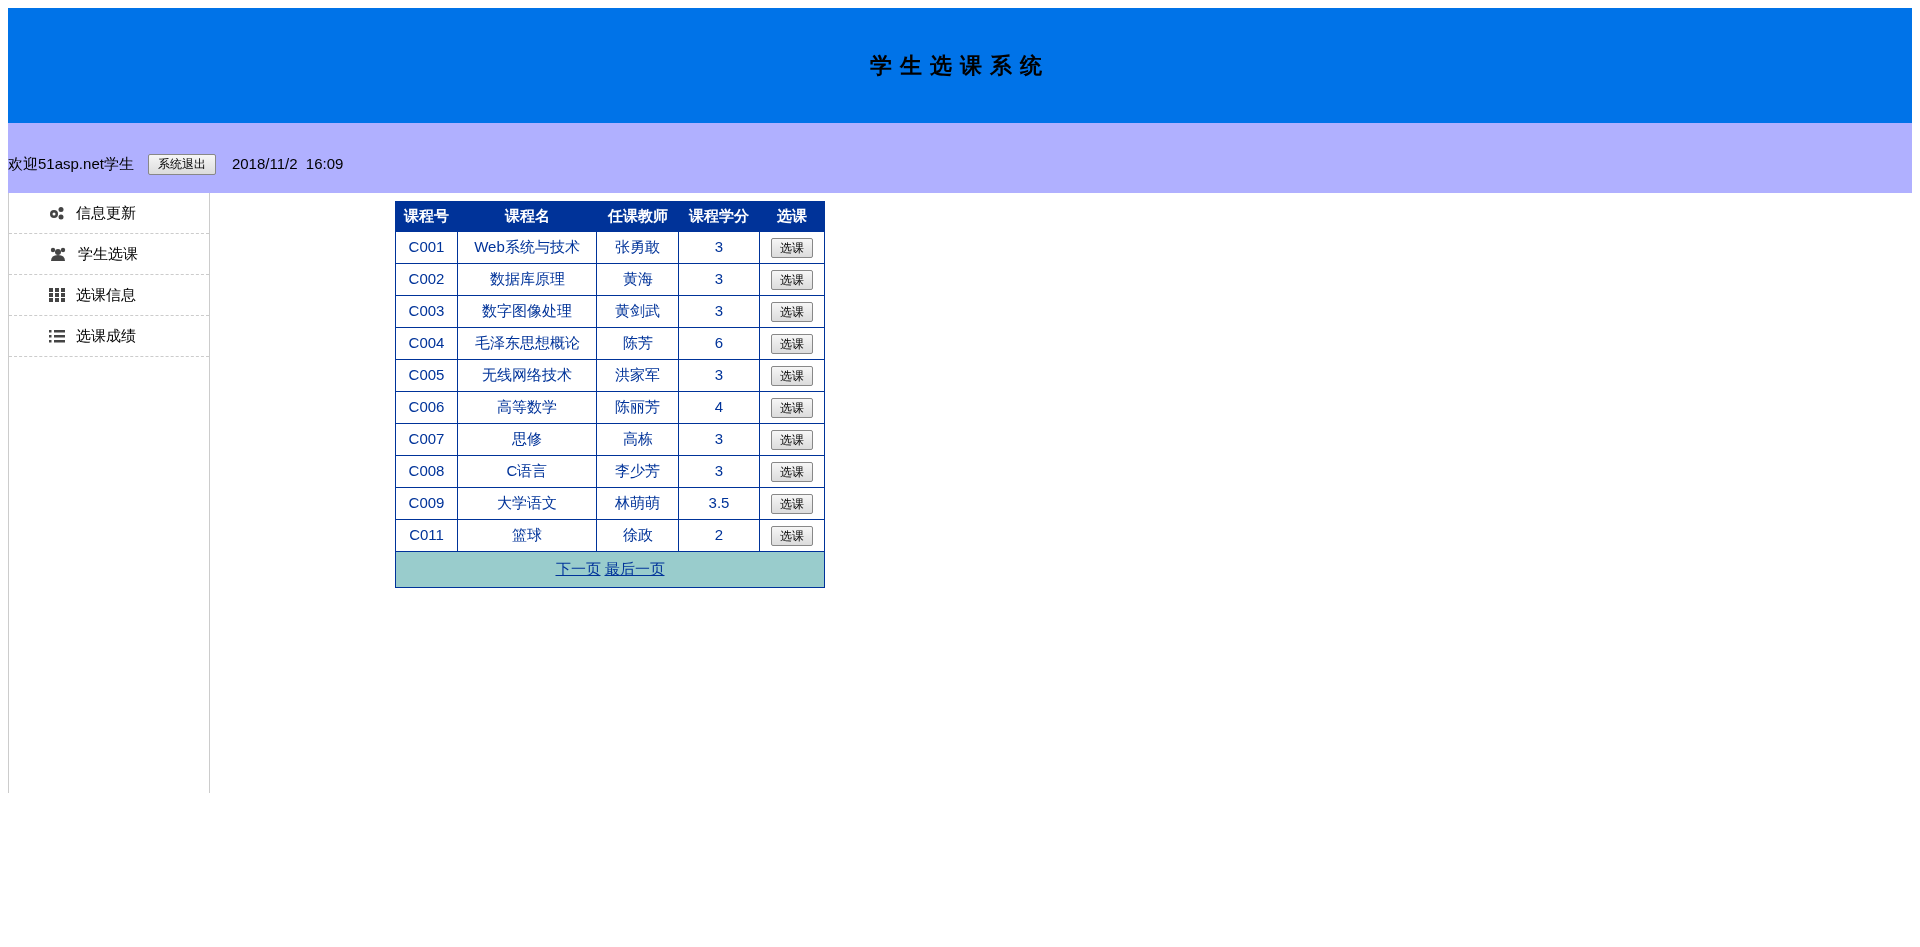  Describe the element at coordinates (57, 213) in the screenshot. I see `gears-icon` at that location.